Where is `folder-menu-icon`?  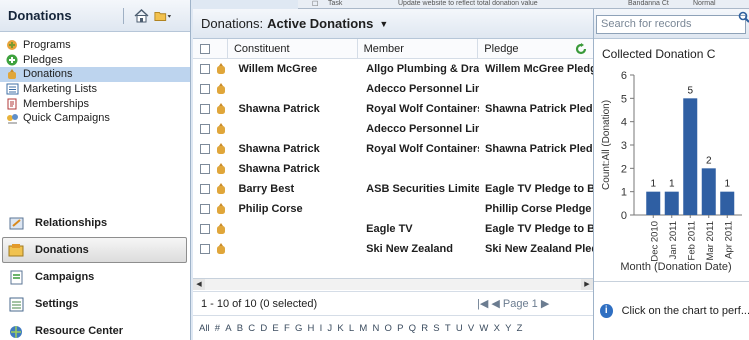 folder-menu-icon is located at coordinates (163, 16).